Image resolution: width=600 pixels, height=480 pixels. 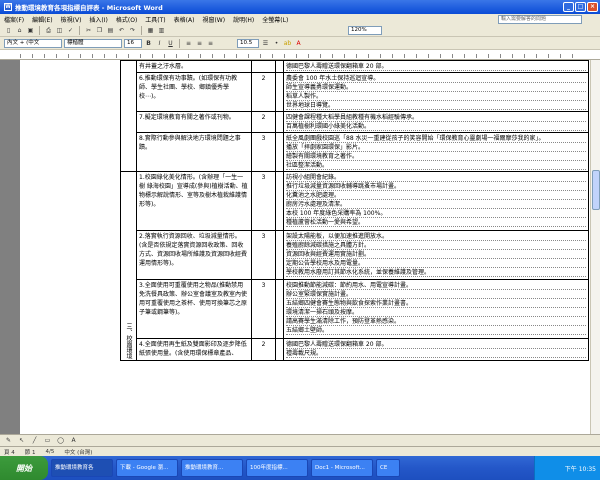 What do you see at coordinates (595, 247) in the screenshot?
I see `vertical-scrollbar` at bounding box center [595, 247].